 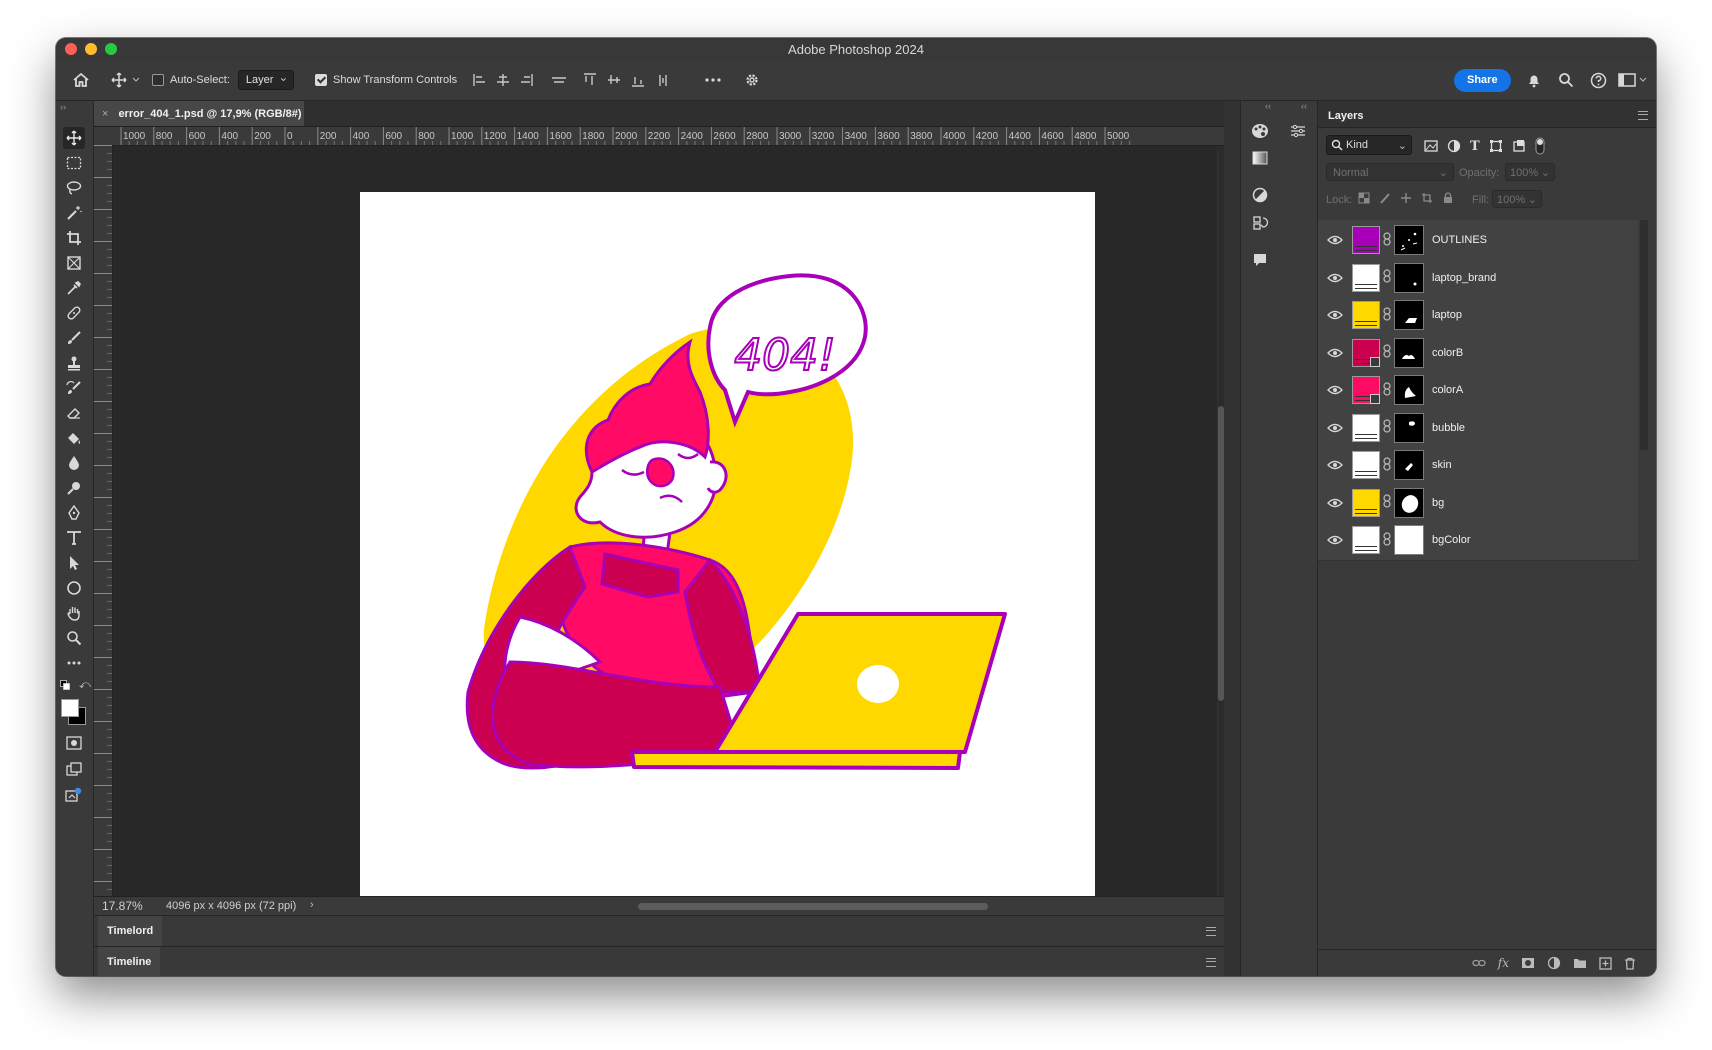 I want to click on auto-select-checkbox, so click(x=158, y=80).